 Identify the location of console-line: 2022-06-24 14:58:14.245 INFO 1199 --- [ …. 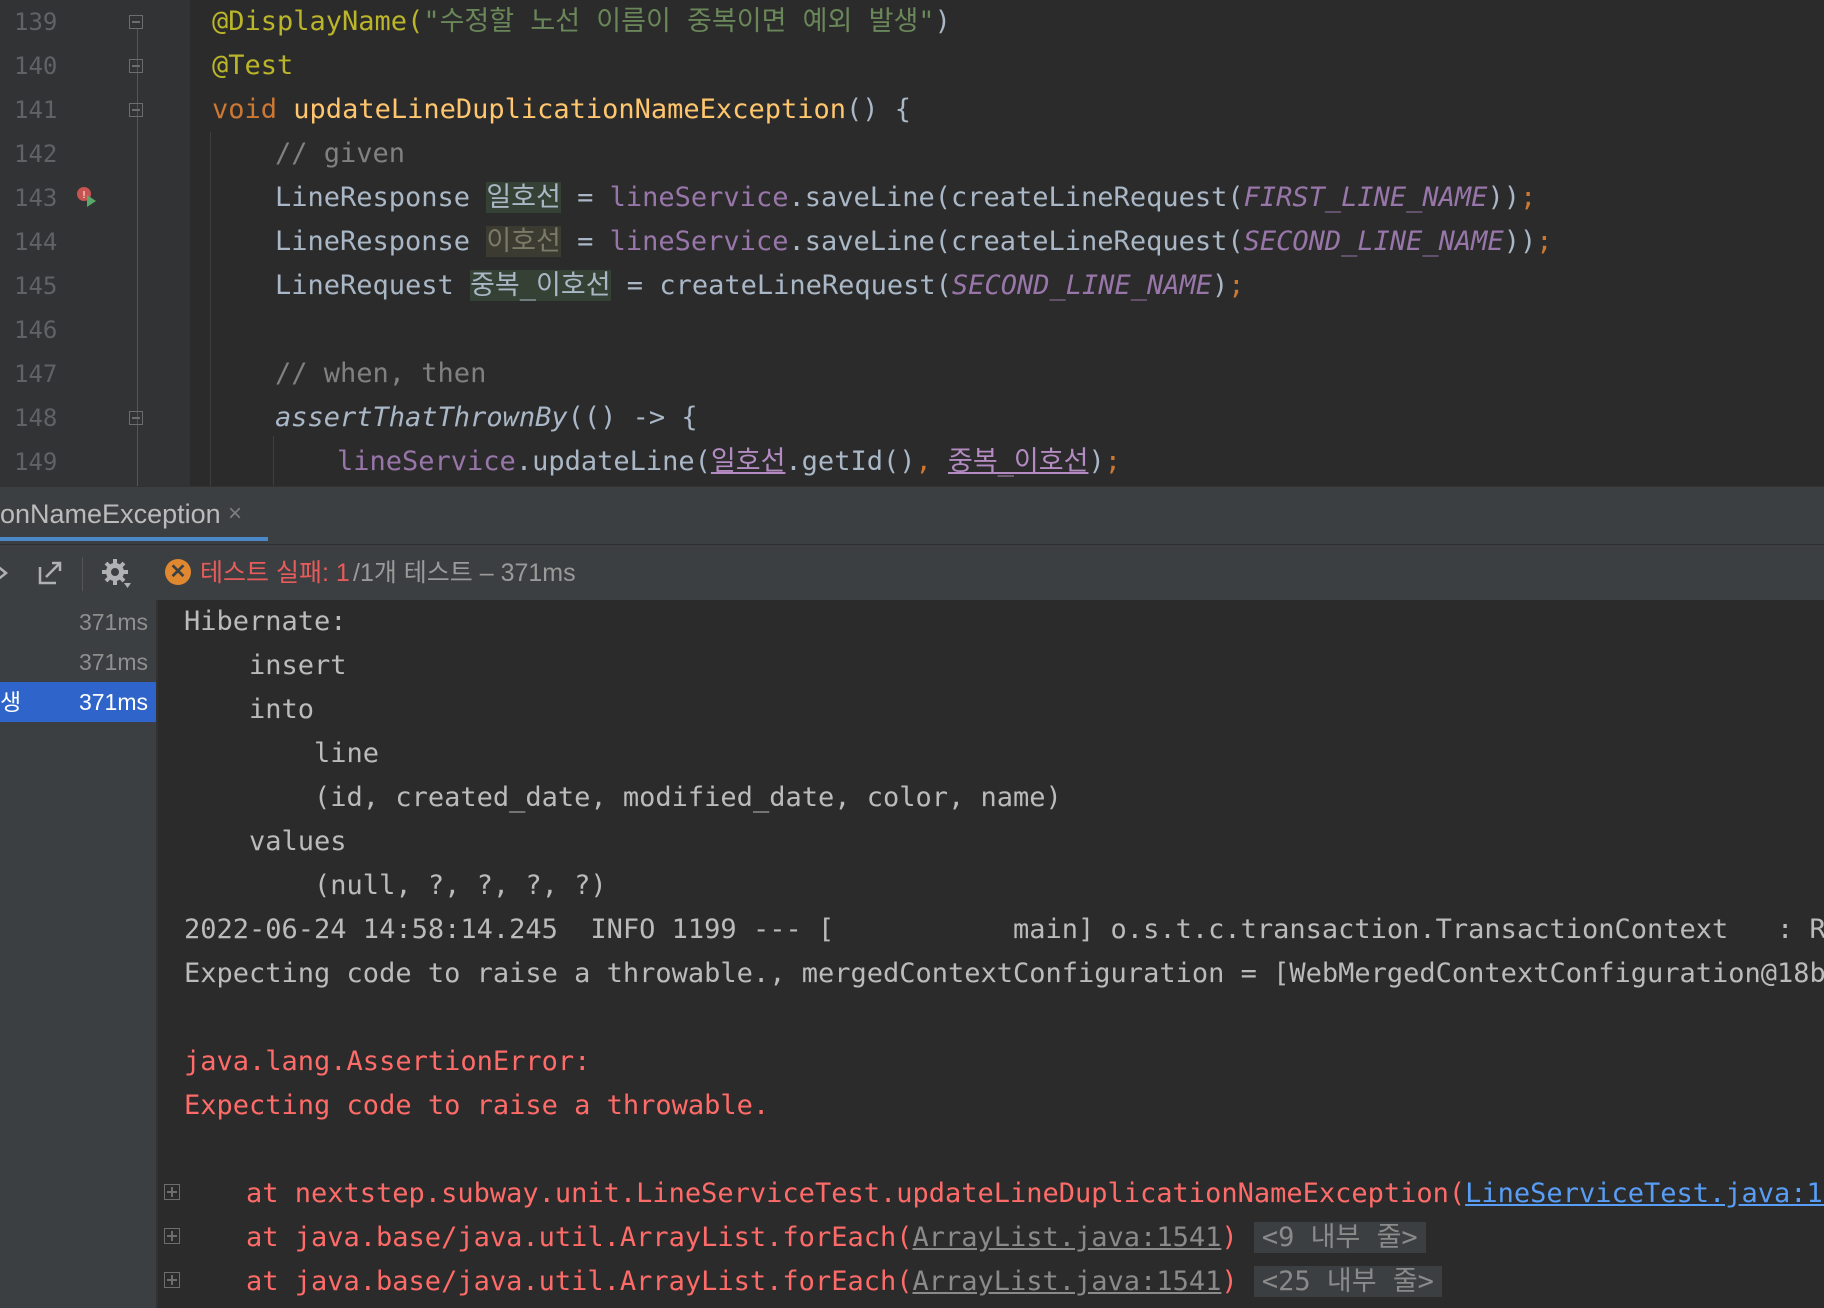
(1004, 929).